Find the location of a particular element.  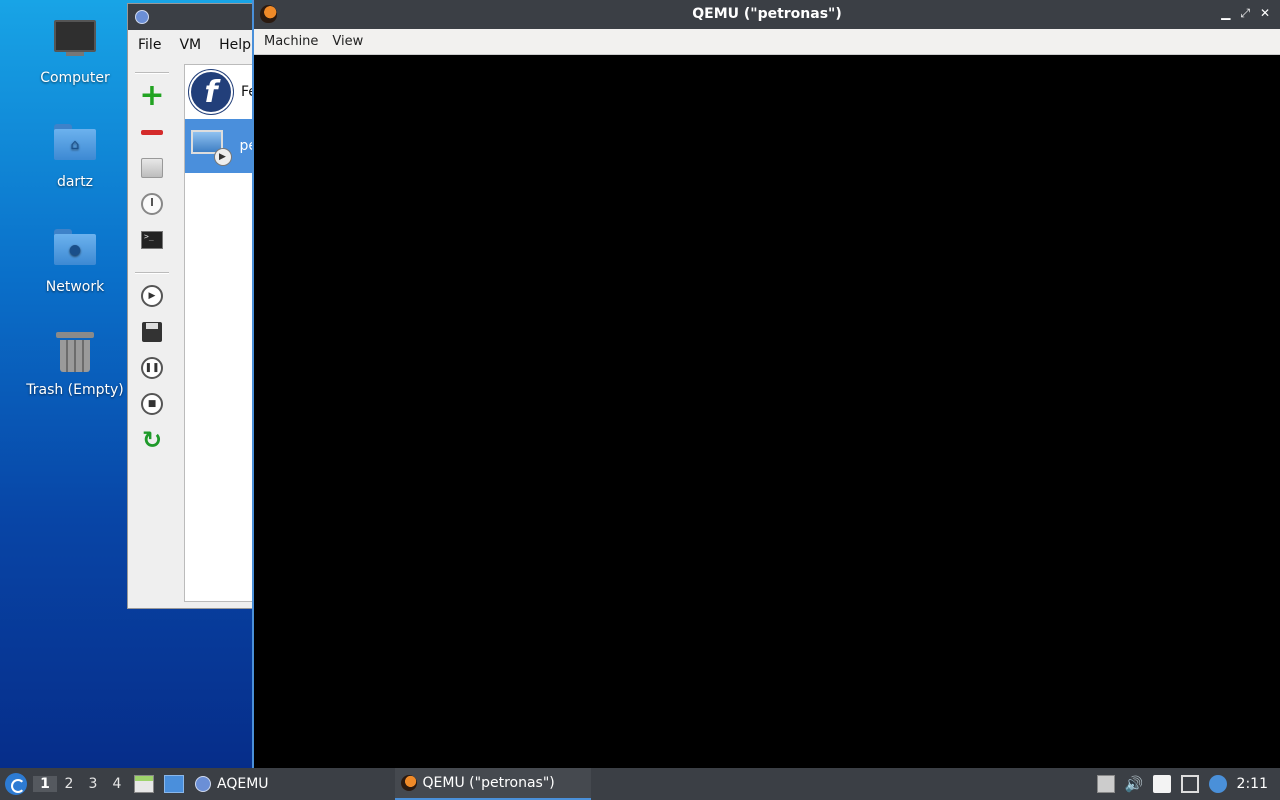

vm-history-button is located at coordinates (152, 204).